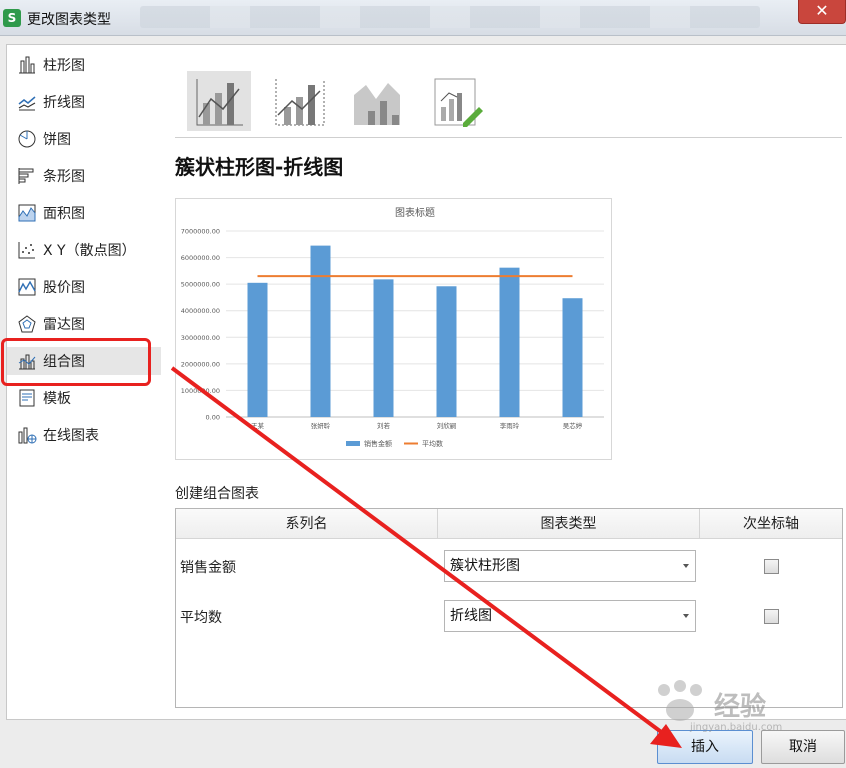  Describe the element at coordinates (740, 707) in the screenshot. I see `watermark-text: 经验` at that location.